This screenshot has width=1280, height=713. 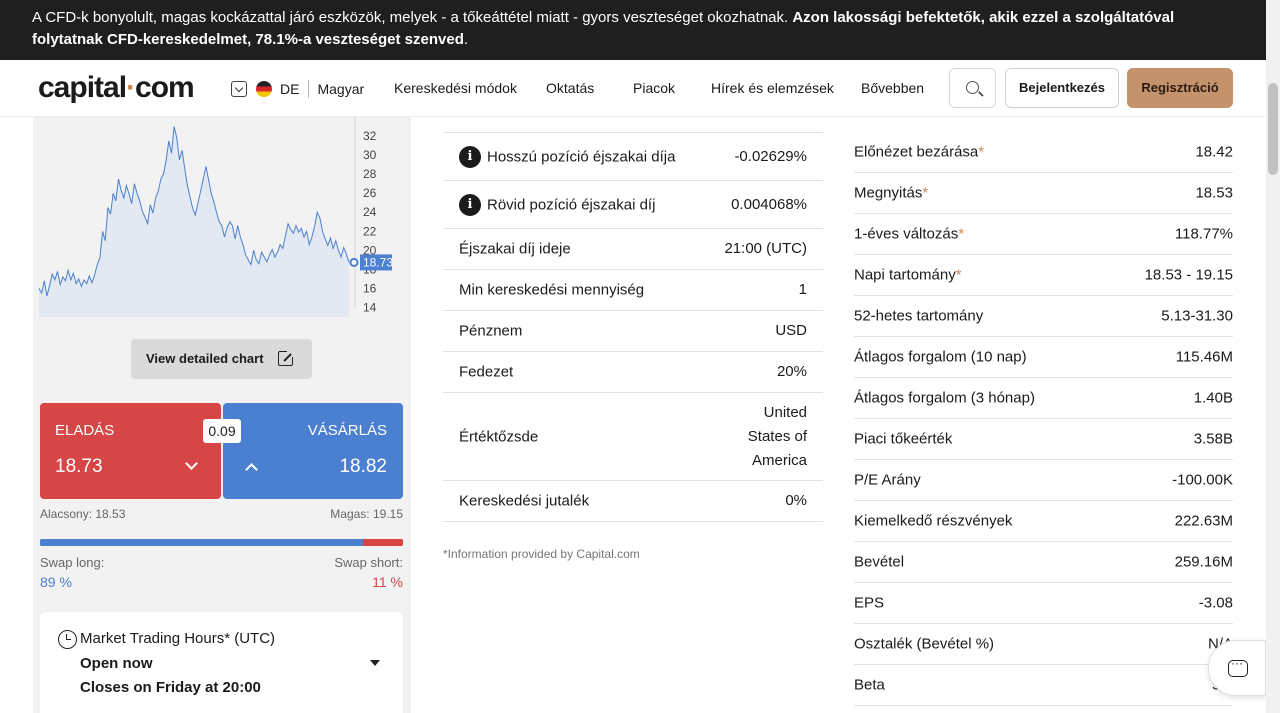 I want to click on chart-button-label: View detailed chart, so click(x=205, y=358).